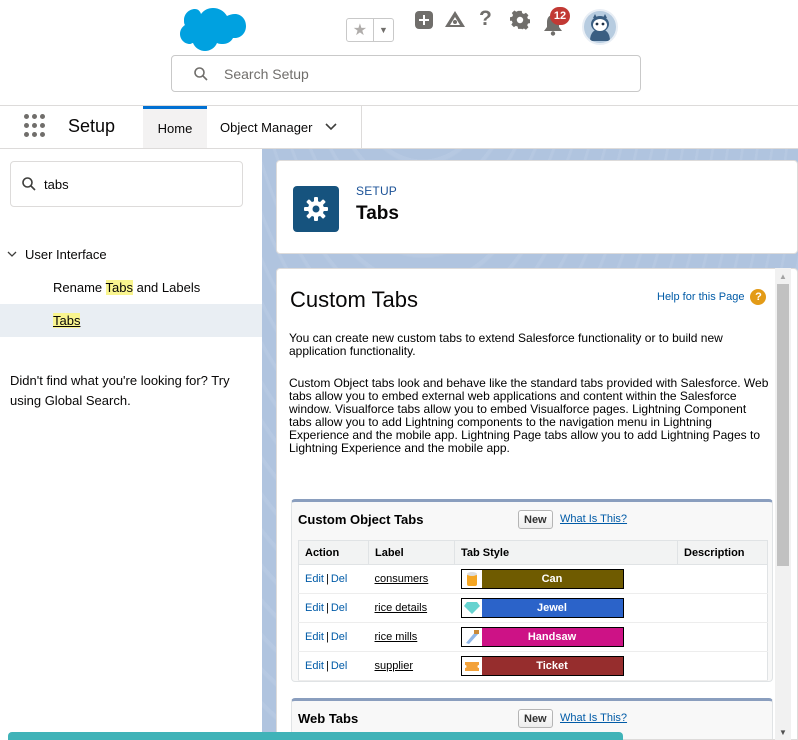  I want to click on tab-style-swatch: Handsaw, so click(542, 637).